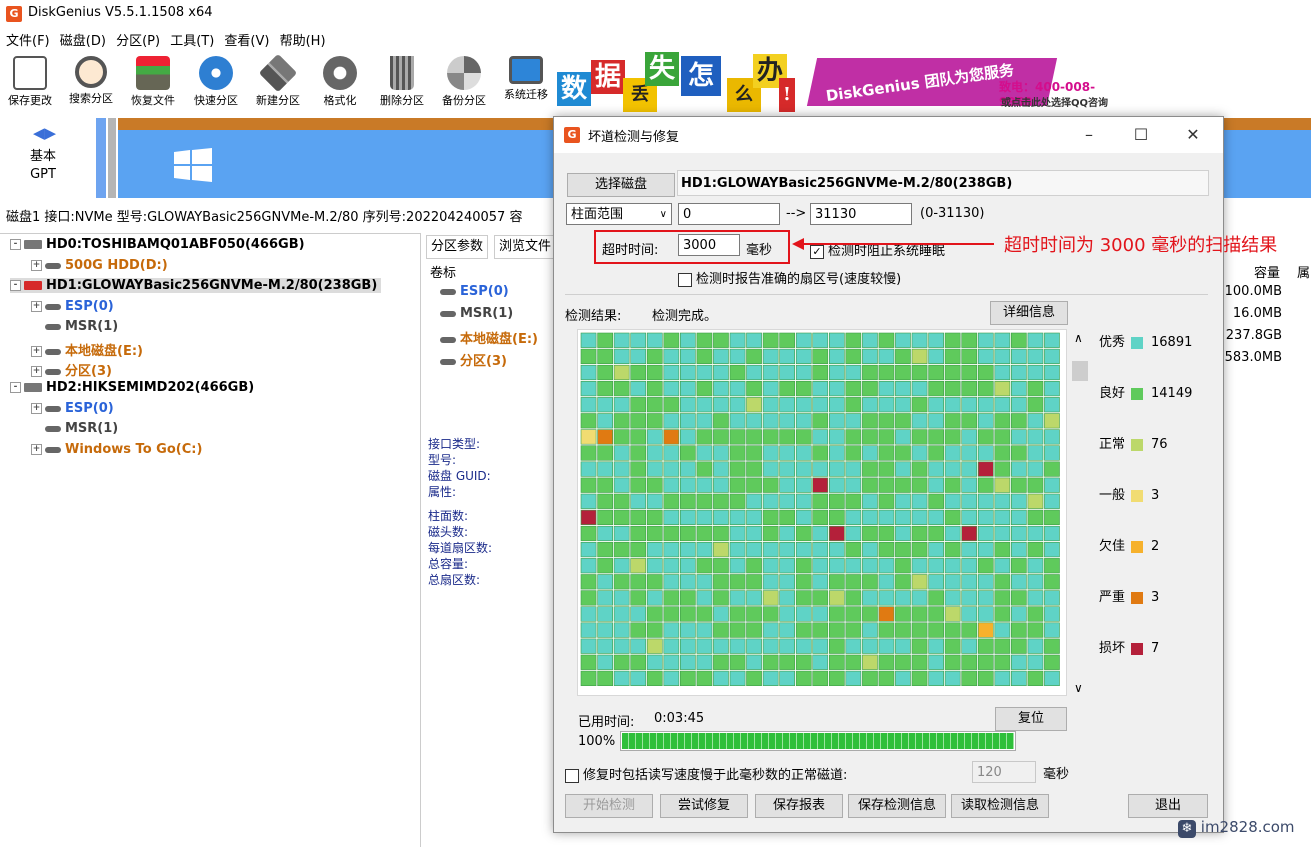 Image resolution: width=1311 pixels, height=847 pixels. Describe the element at coordinates (1054, 101) in the screenshot. I see `banner-qq-link: 或点击此处选择QQ咨询` at that location.